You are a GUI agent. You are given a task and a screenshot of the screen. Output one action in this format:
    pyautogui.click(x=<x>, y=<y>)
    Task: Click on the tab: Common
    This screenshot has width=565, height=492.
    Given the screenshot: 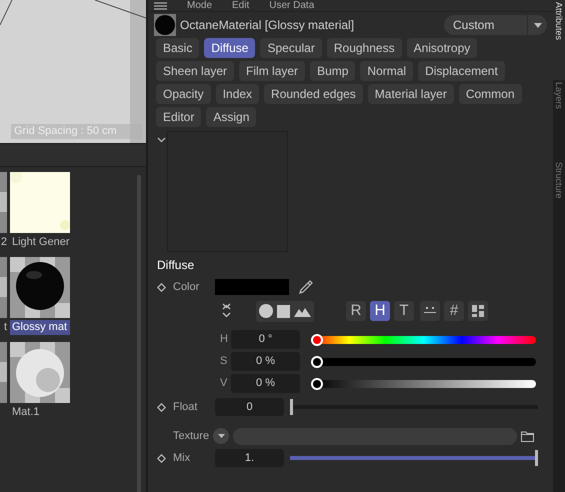 What is the action you would take?
    pyautogui.click(x=490, y=94)
    